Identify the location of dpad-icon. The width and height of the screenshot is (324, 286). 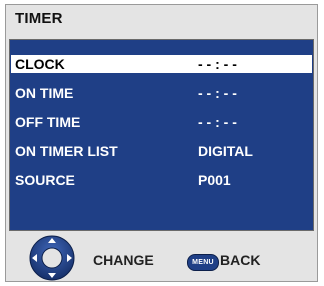
(52, 258).